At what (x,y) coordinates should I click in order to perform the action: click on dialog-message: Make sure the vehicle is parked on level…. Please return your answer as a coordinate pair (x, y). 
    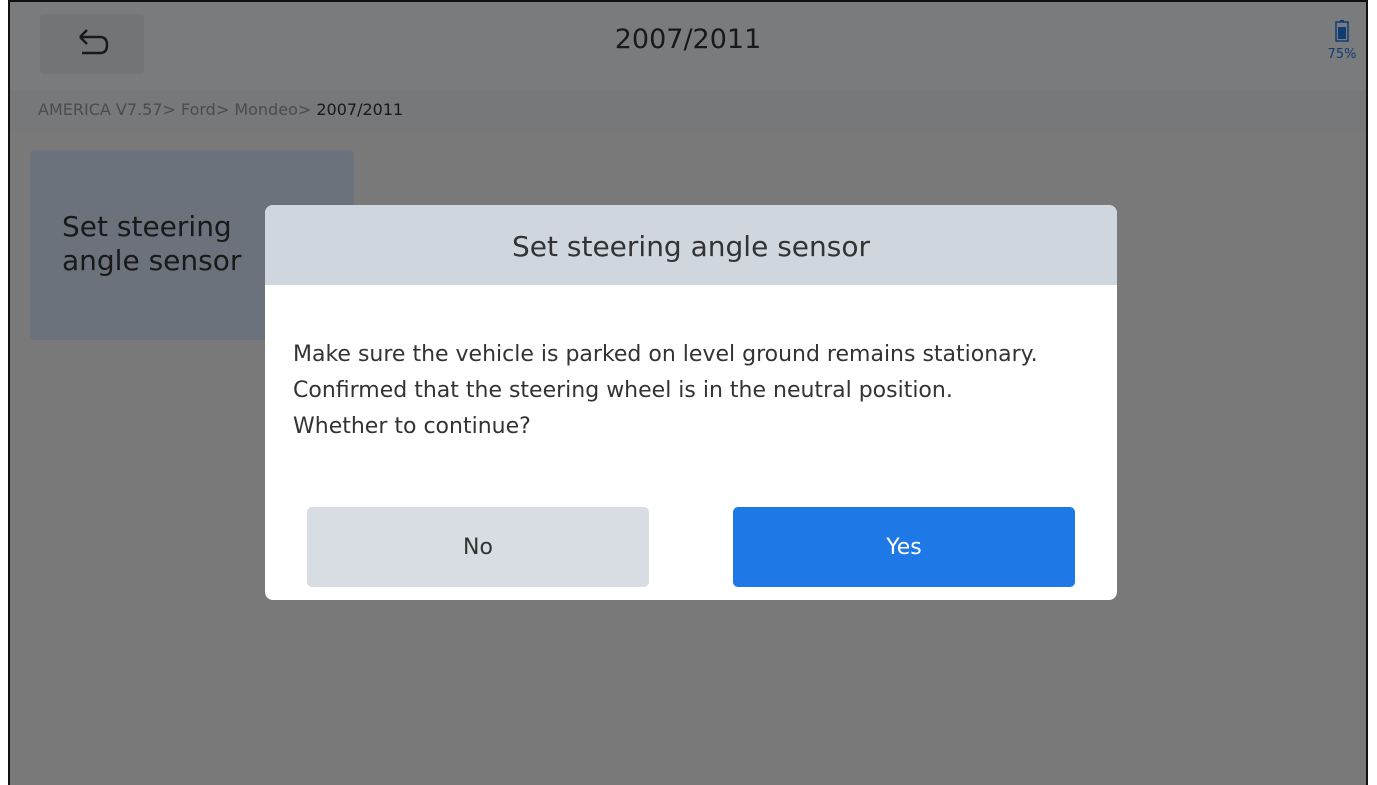
    Looking at the image, I should click on (691, 365).